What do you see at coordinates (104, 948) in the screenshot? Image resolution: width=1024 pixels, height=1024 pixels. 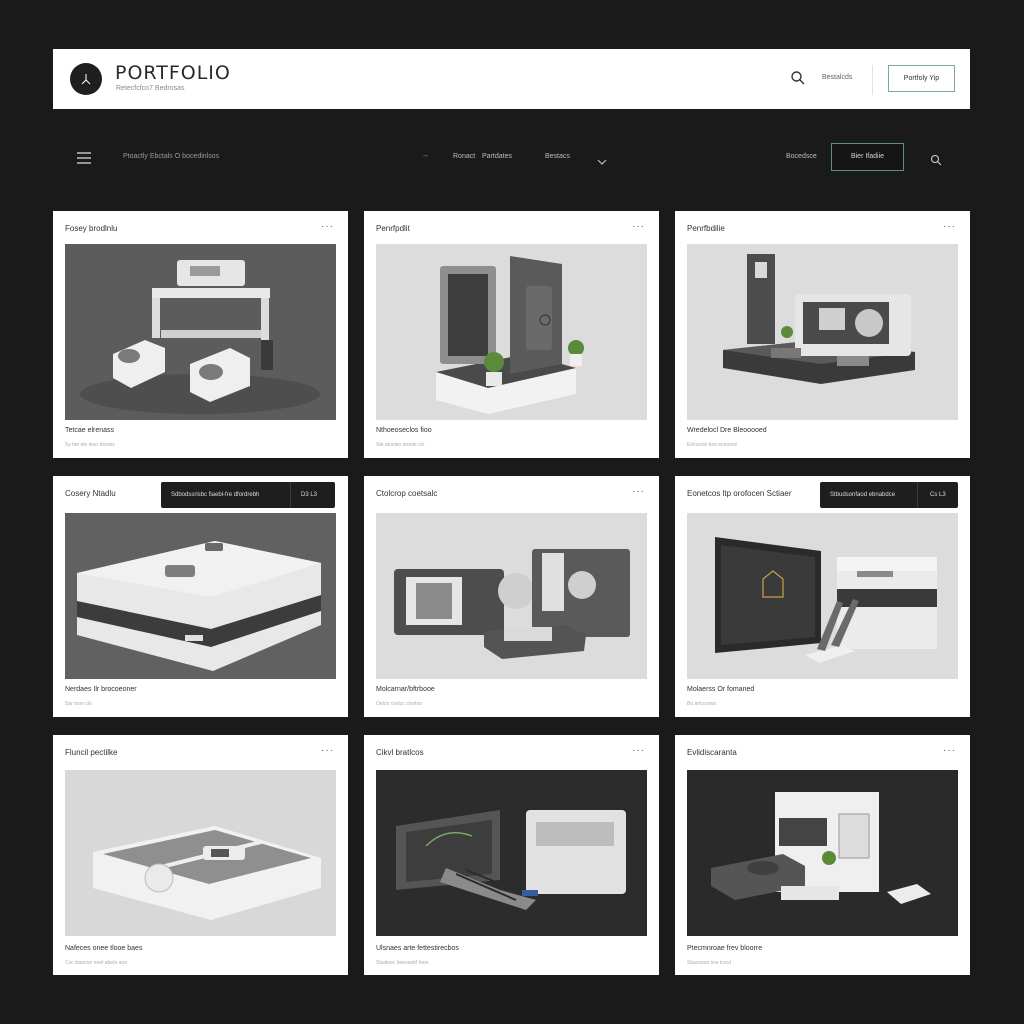 I see `card-caption: Nafeces onee tlooe baes` at bounding box center [104, 948].